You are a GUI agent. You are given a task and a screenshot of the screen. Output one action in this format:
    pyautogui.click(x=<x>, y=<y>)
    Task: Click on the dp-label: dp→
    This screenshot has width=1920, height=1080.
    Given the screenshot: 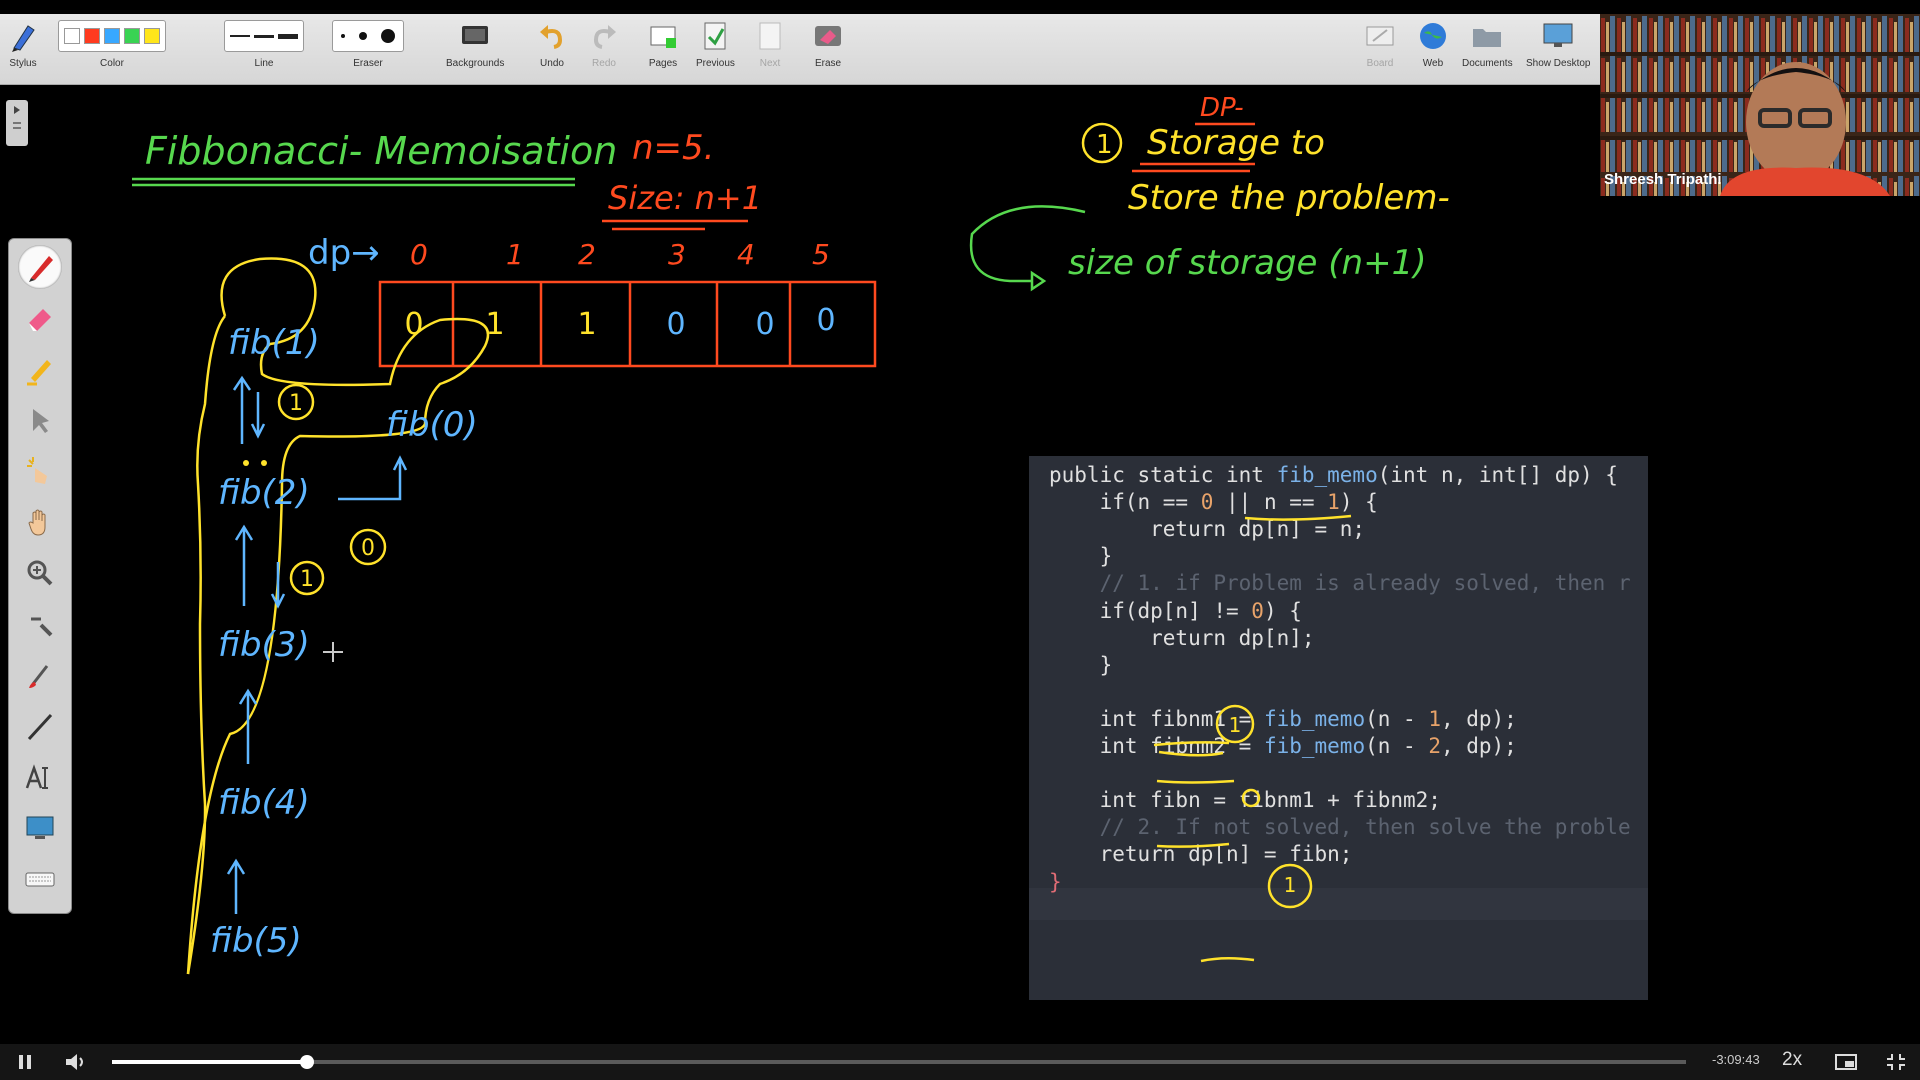 What is the action you would take?
    pyautogui.click(x=344, y=253)
    